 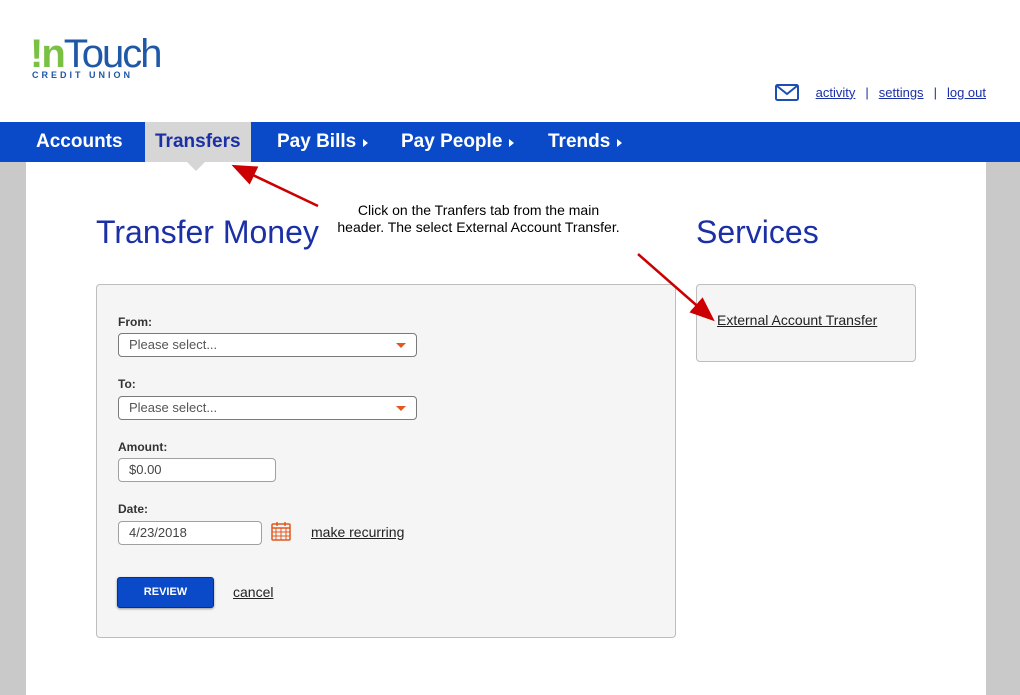 What do you see at coordinates (13, 428) in the screenshot?
I see `left-gutter` at bounding box center [13, 428].